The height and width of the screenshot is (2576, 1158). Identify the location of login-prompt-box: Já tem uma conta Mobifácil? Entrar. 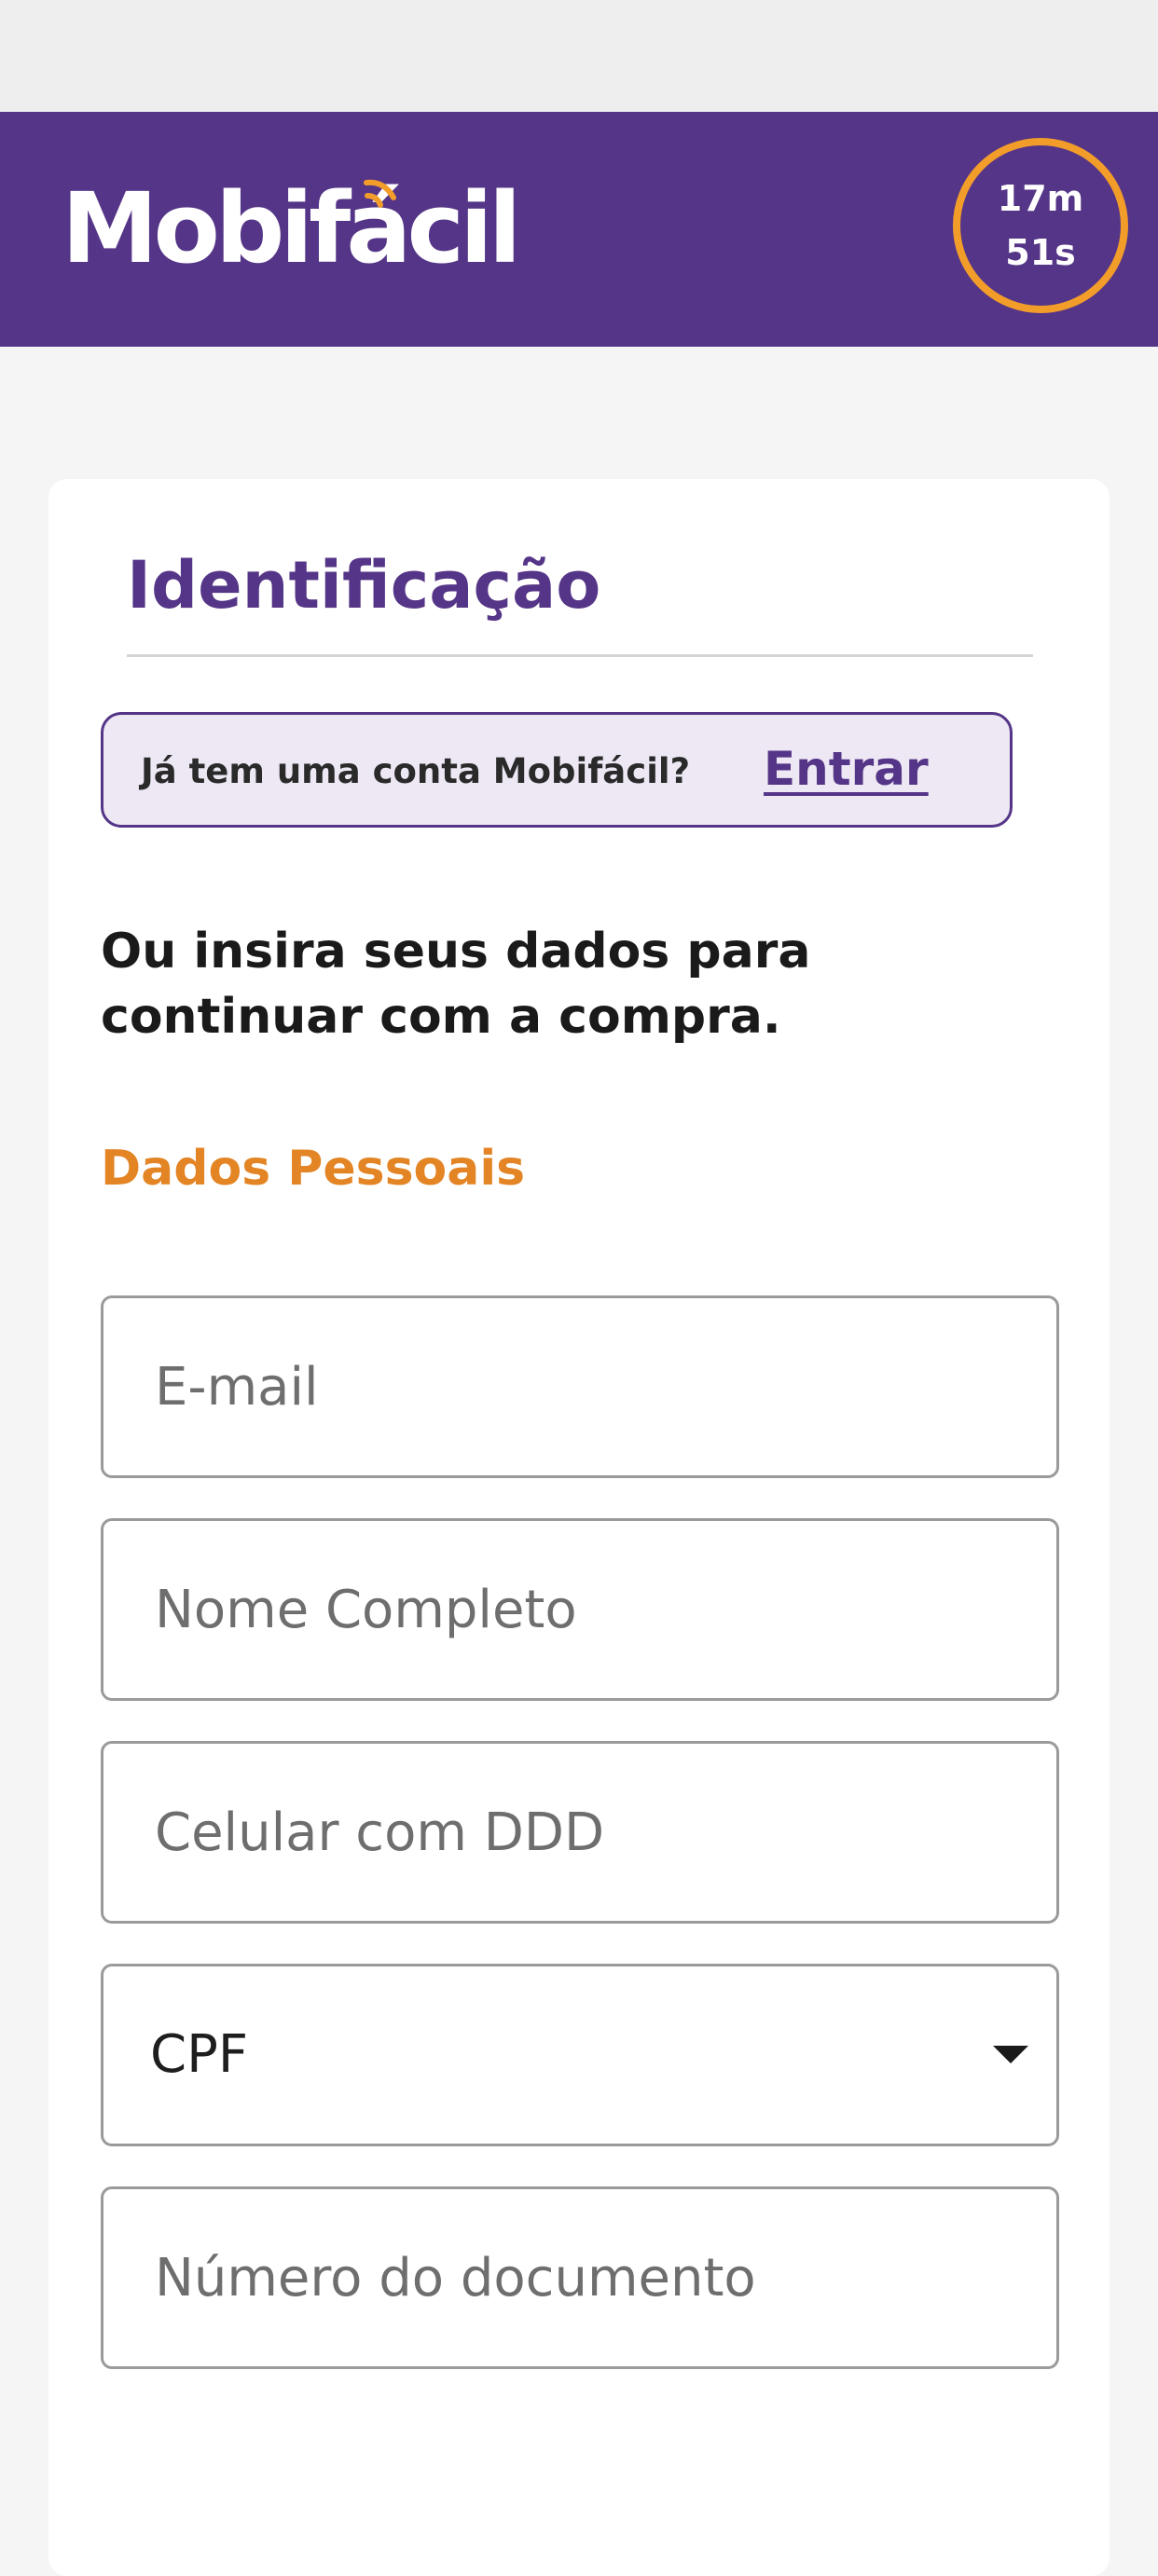
(557, 770).